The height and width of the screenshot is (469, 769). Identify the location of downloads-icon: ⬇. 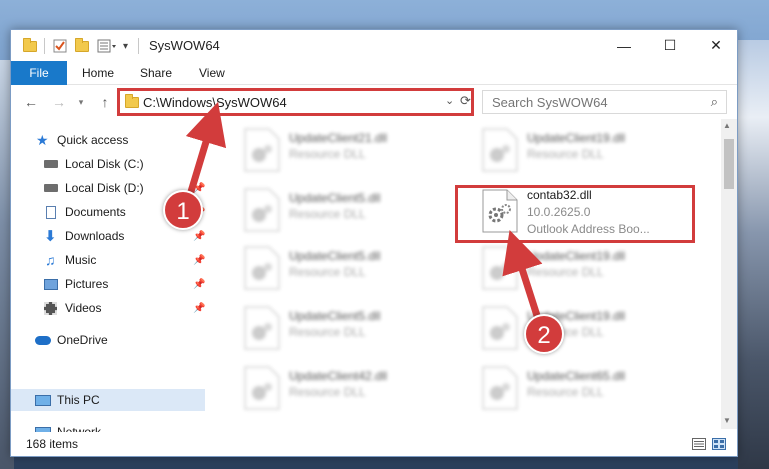
(50, 236).